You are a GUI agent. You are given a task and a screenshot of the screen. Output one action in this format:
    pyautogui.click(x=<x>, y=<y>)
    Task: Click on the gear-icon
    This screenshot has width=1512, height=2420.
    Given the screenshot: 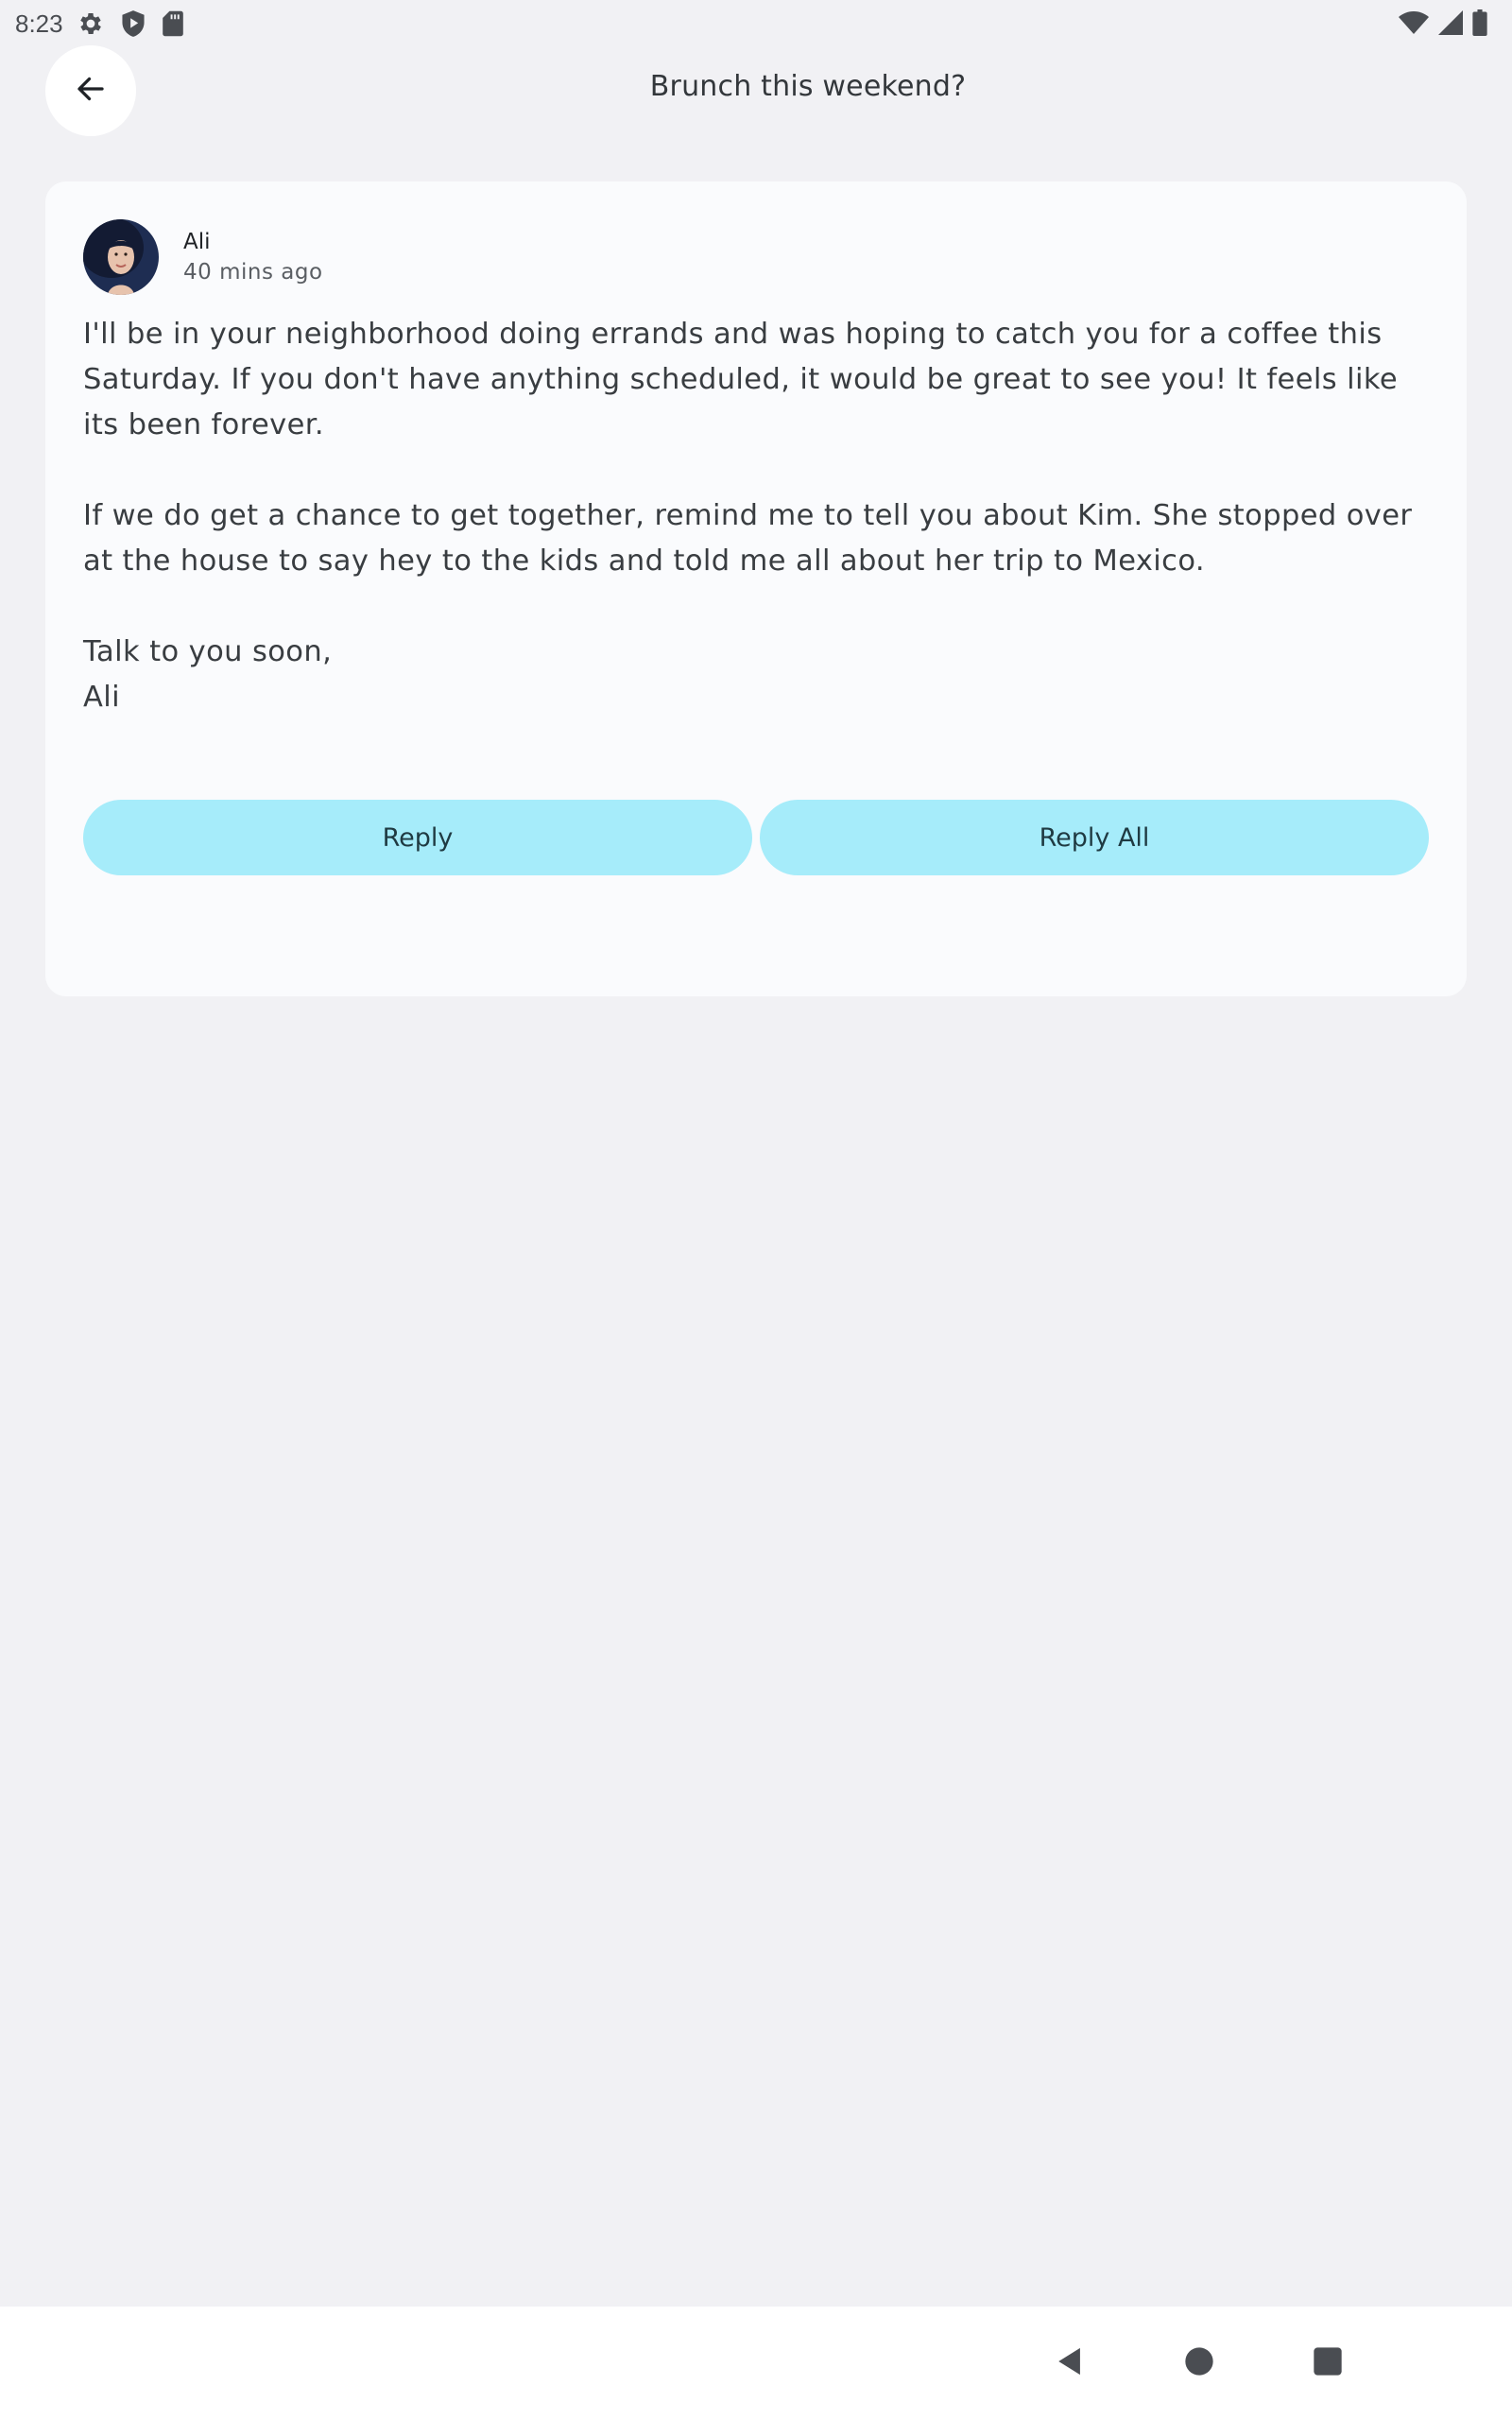 What is the action you would take?
    pyautogui.click(x=91, y=24)
    